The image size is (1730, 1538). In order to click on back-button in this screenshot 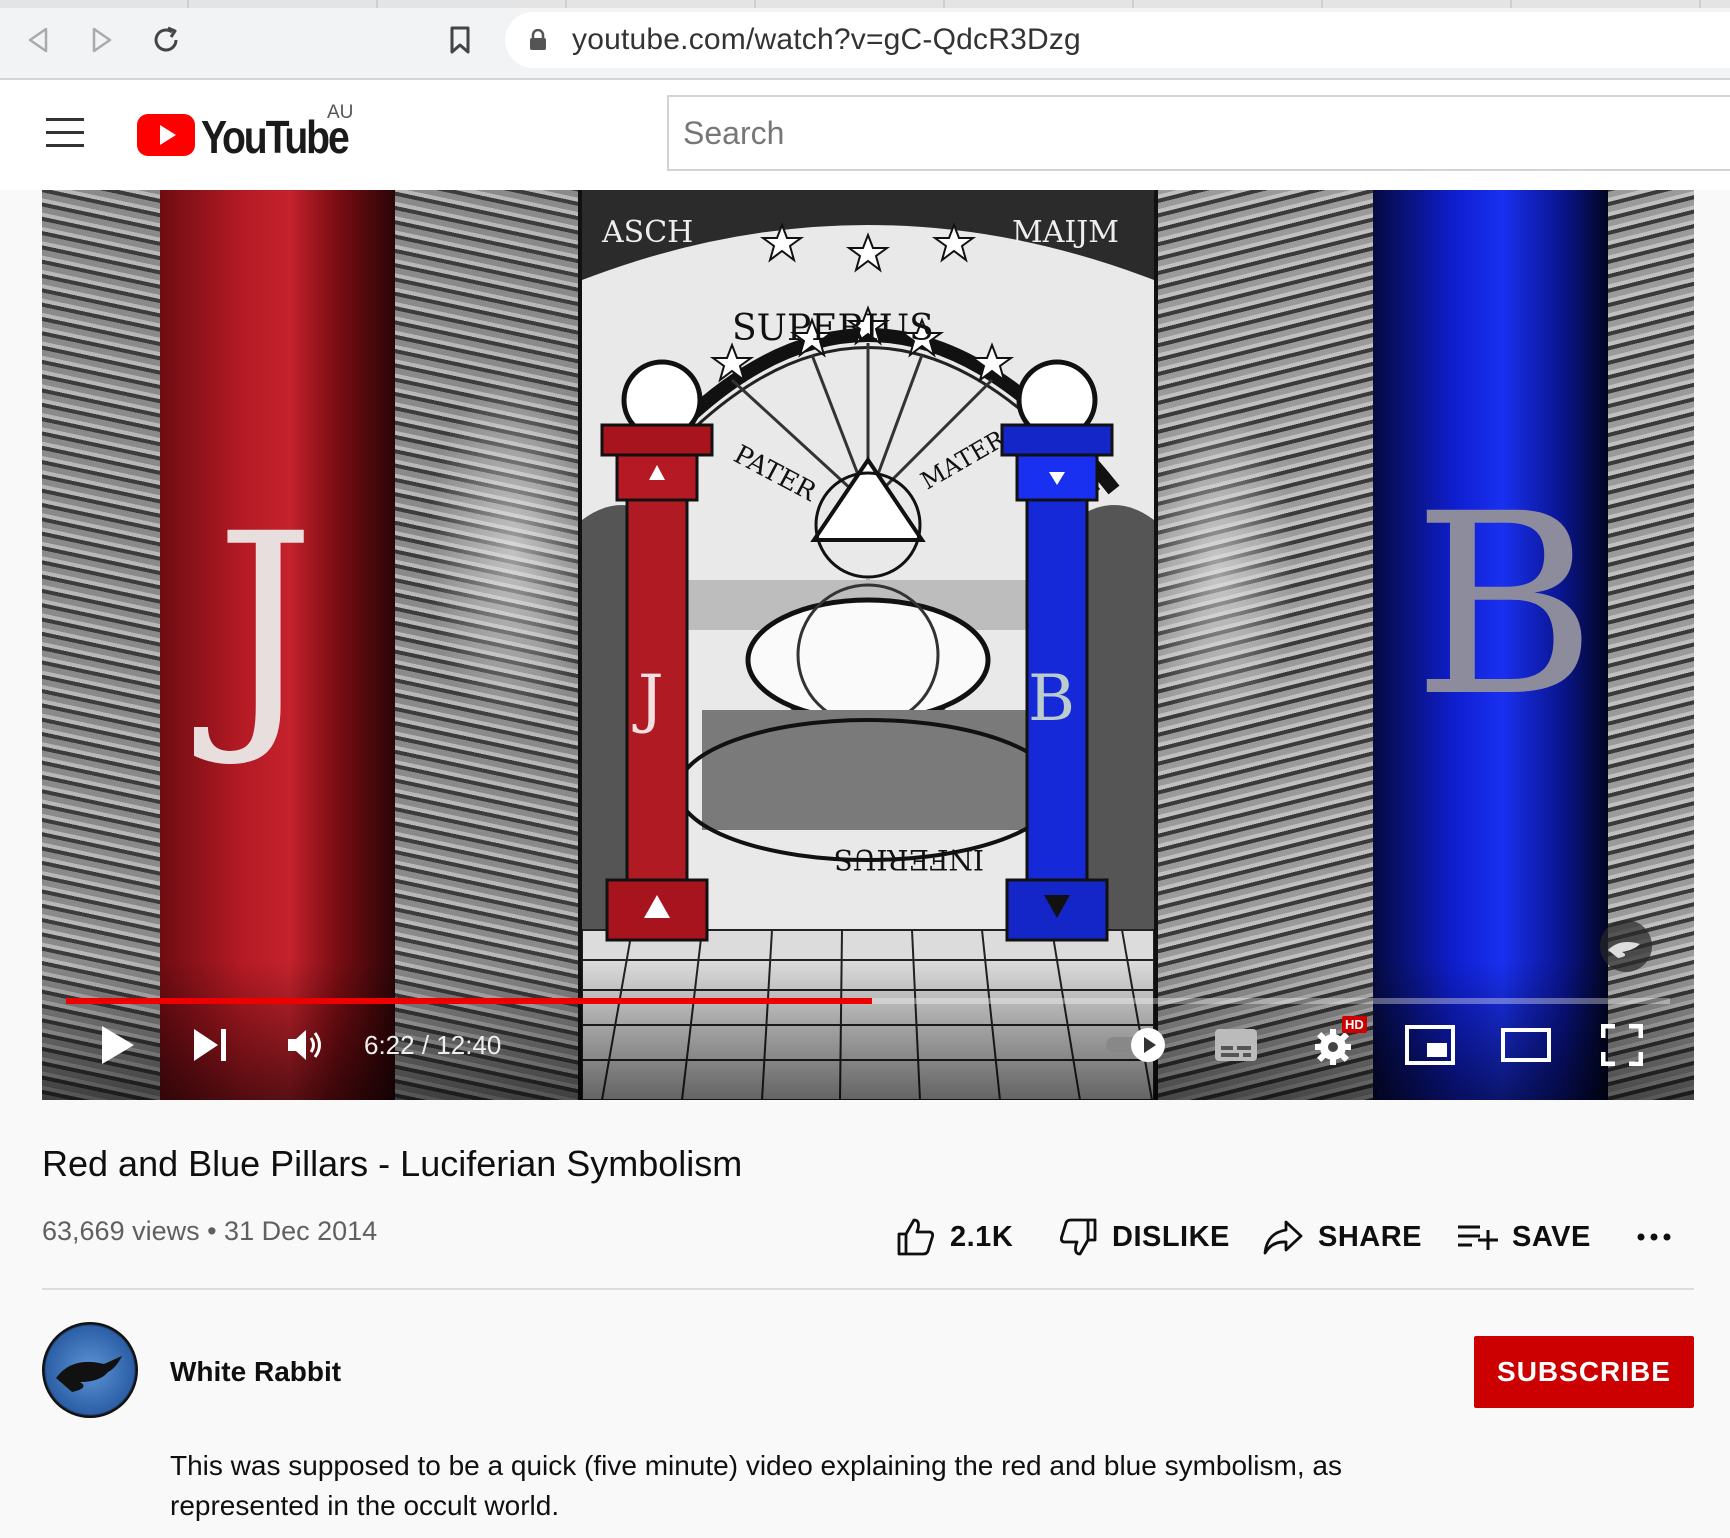, I will do `click(38, 40)`.